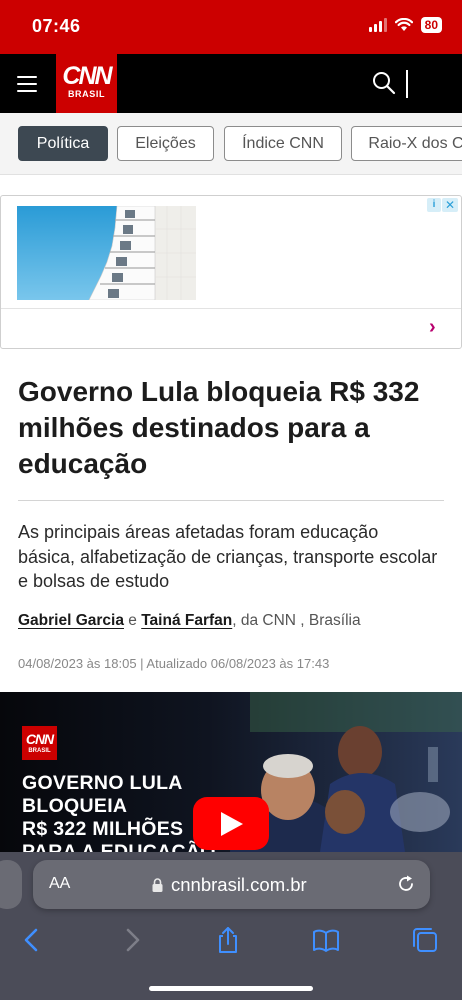 Image resolution: width=462 pixels, height=1000 pixels. I want to click on forward-icon, so click(132, 940).